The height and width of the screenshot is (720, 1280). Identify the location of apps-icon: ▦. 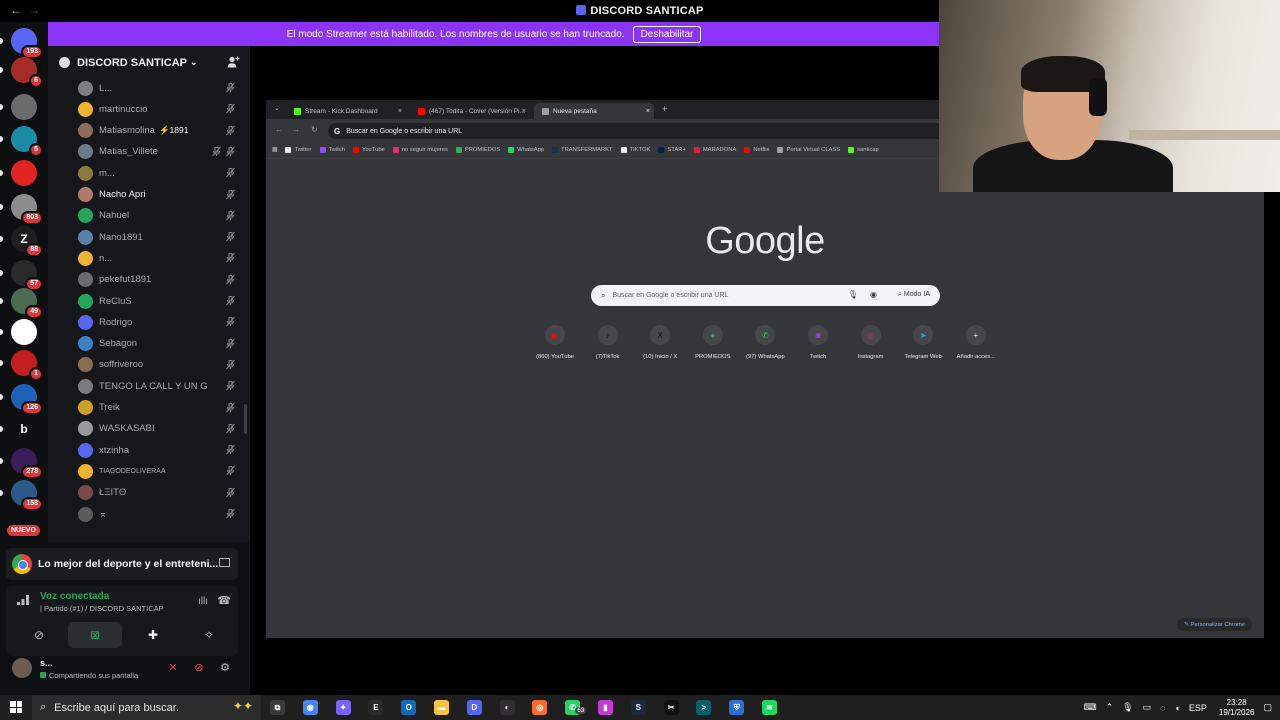
(274, 150).